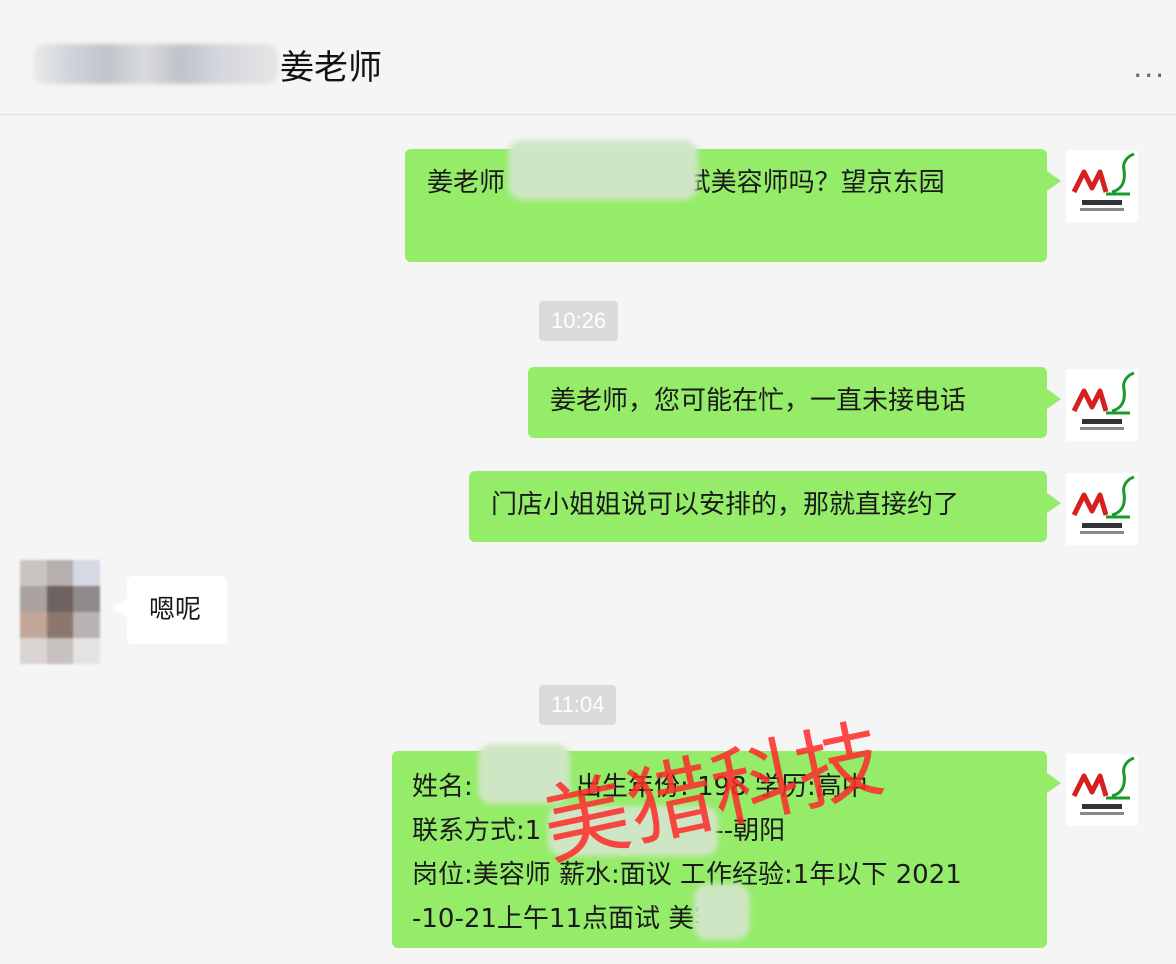 The height and width of the screenshot is (964, 1176). I want to click on outgoing-message: 门店小姐姐说可以安排的，那就直接约了, so click(765, 506).